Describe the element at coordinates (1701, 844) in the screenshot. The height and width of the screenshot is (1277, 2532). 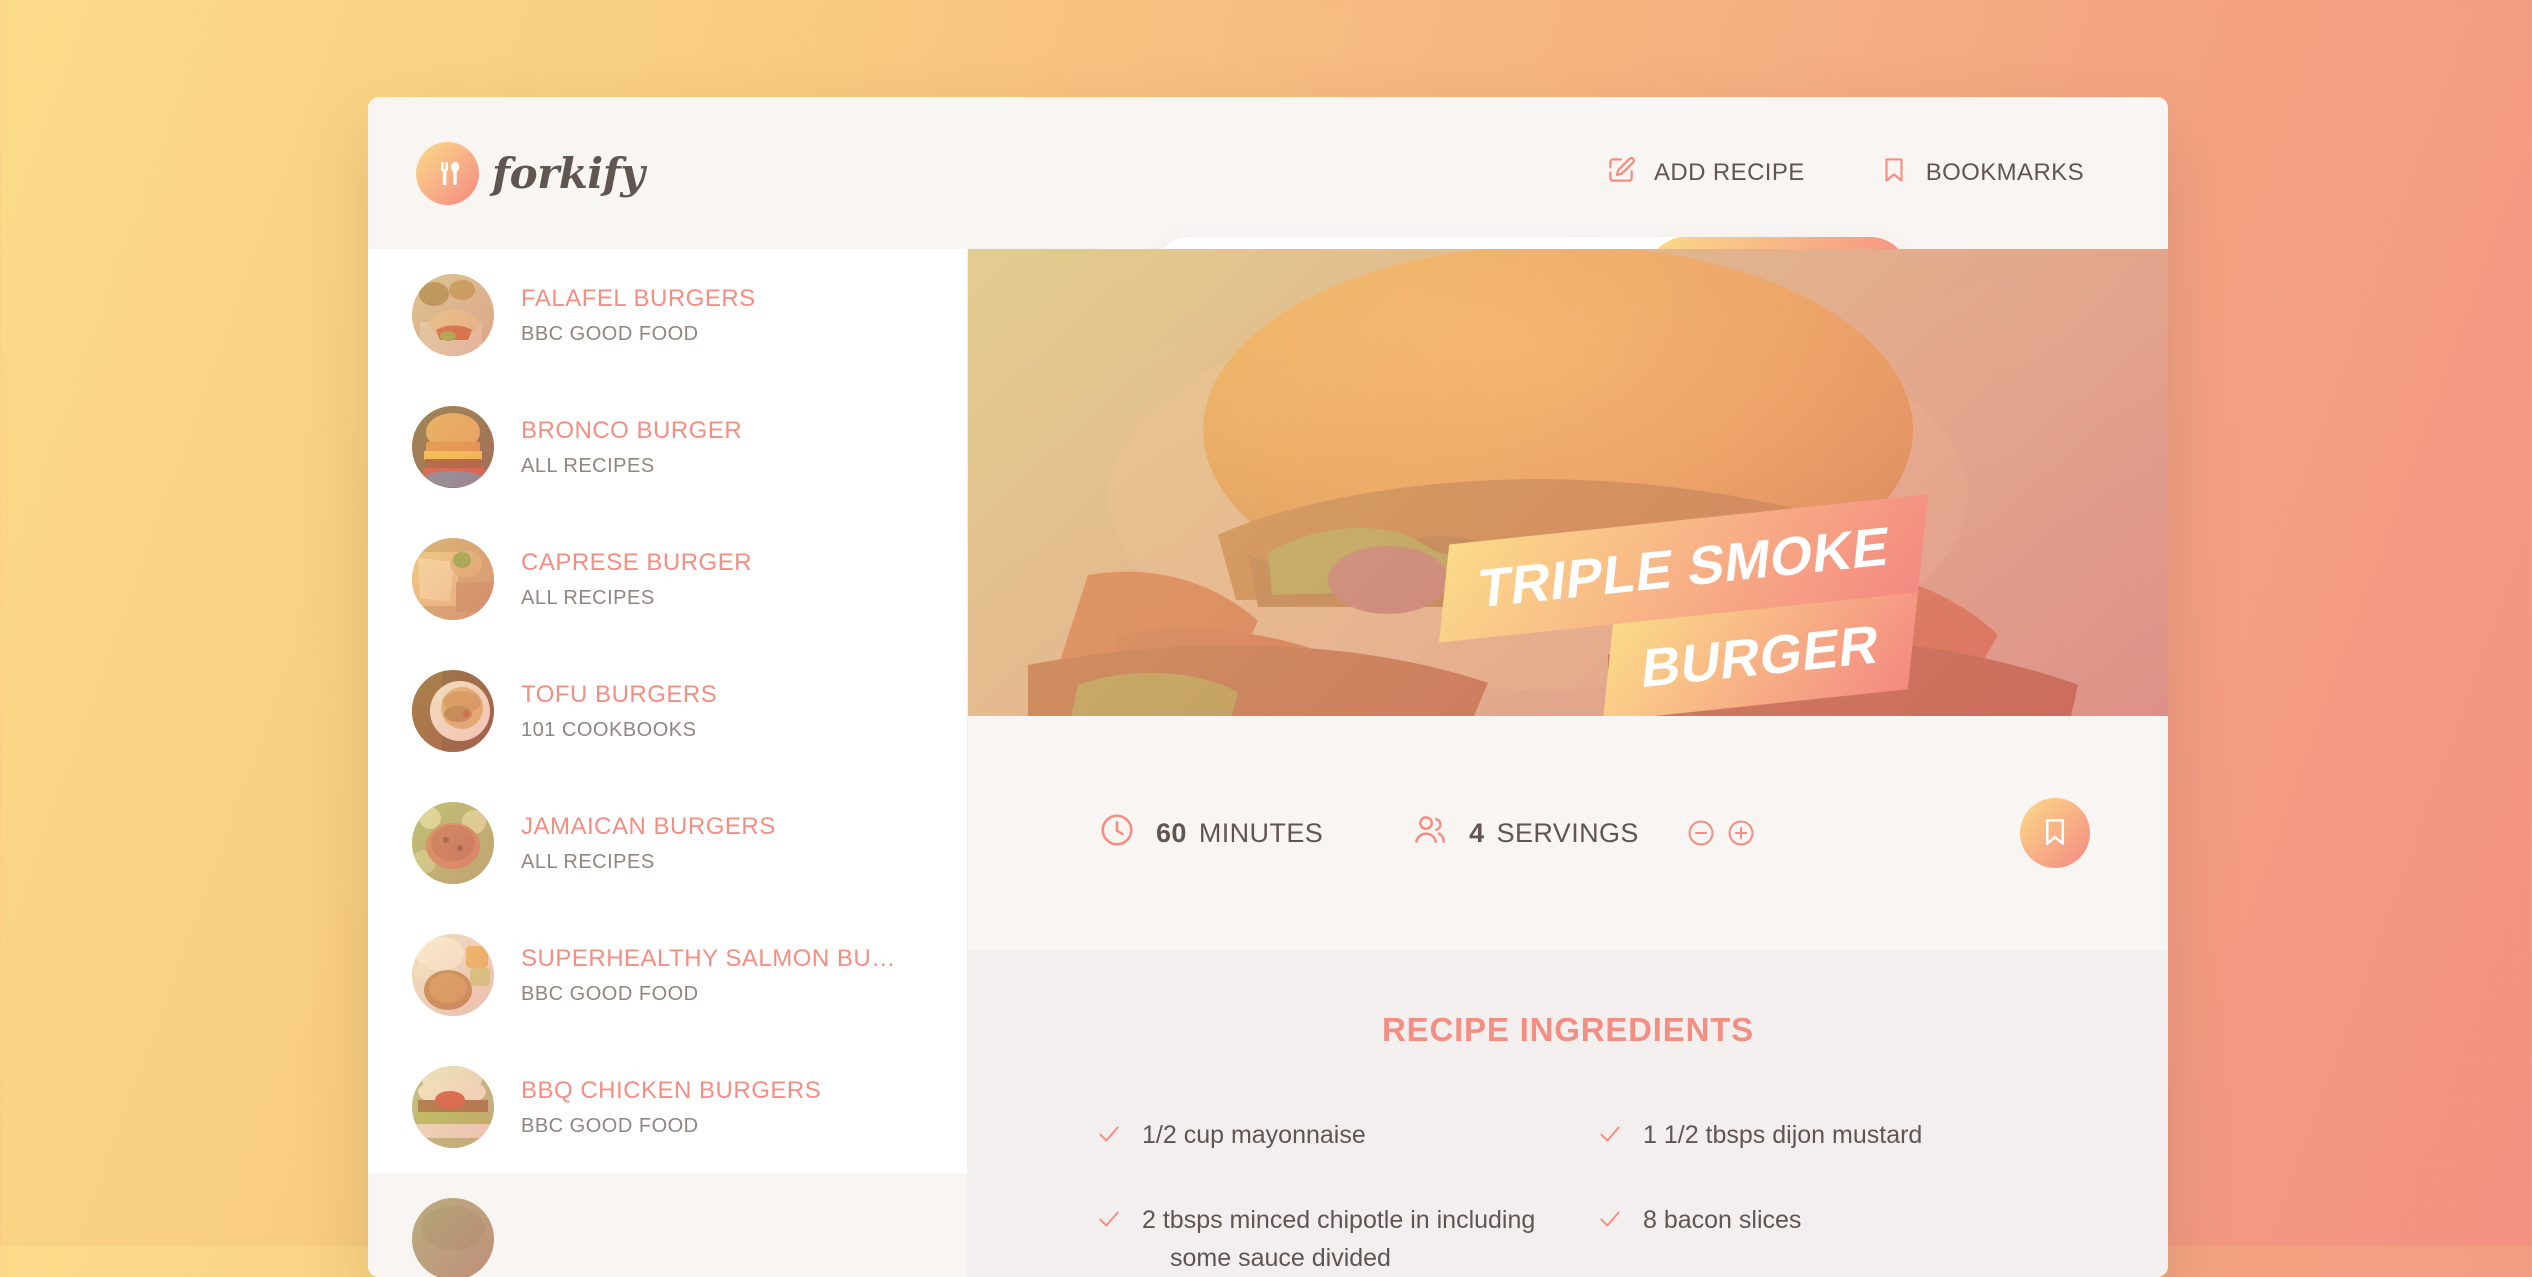
I see `minus-circle-icon` at that location.